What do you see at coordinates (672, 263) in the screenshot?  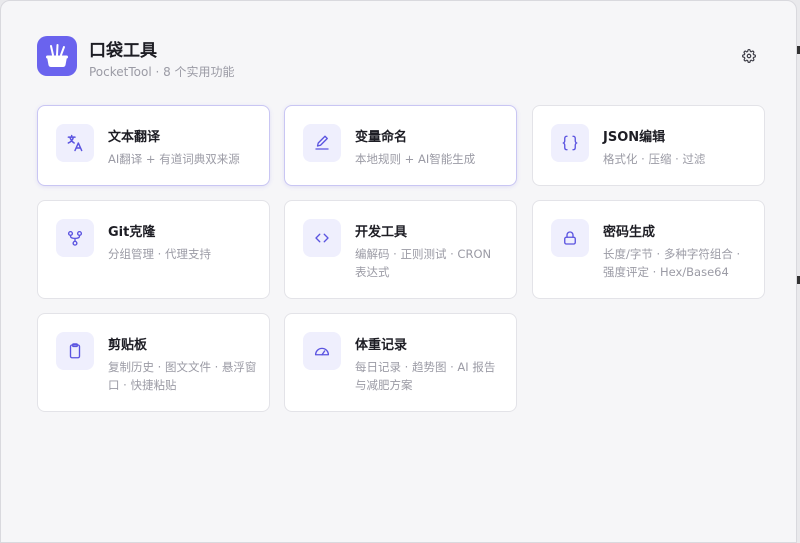 I see `tool-desc: 长度/字节 · 多种字符组合 · 强度评定 · Hex/Base64` at bounding box center [672, 263].